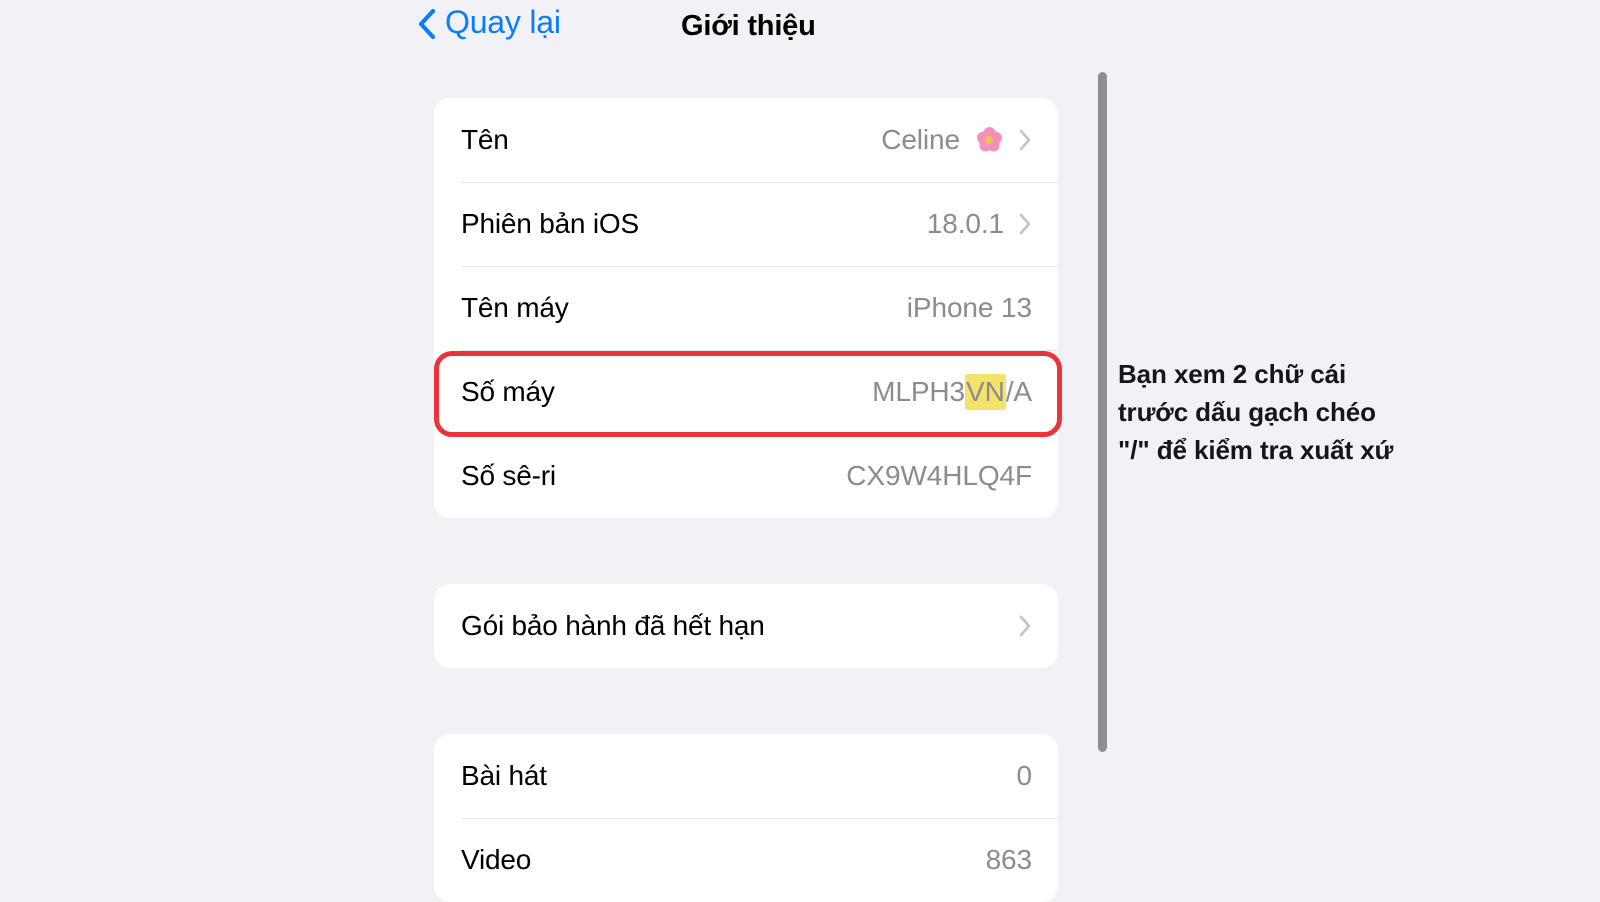 This screenshot has width=1600, height=902. I want to click on warranty-card: Gói bảo hành đã hết hạn, so click(746, 626).